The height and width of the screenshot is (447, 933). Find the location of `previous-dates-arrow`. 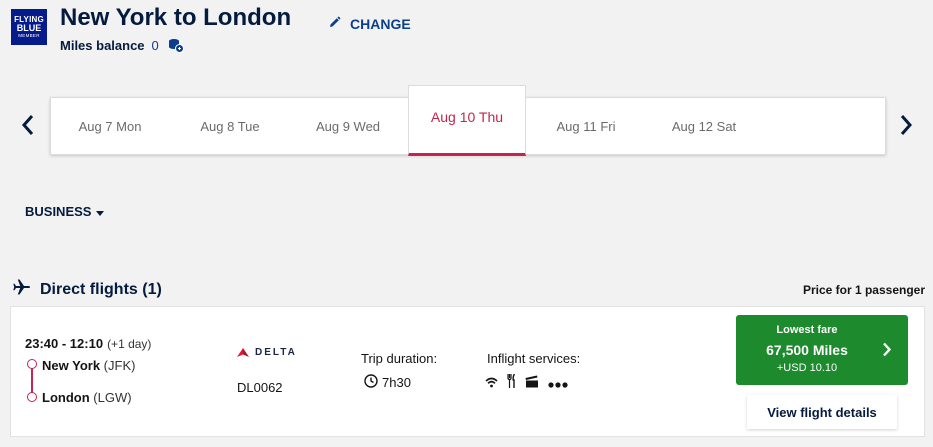

previous-dates-arrow is located at coordinates (28, 125).